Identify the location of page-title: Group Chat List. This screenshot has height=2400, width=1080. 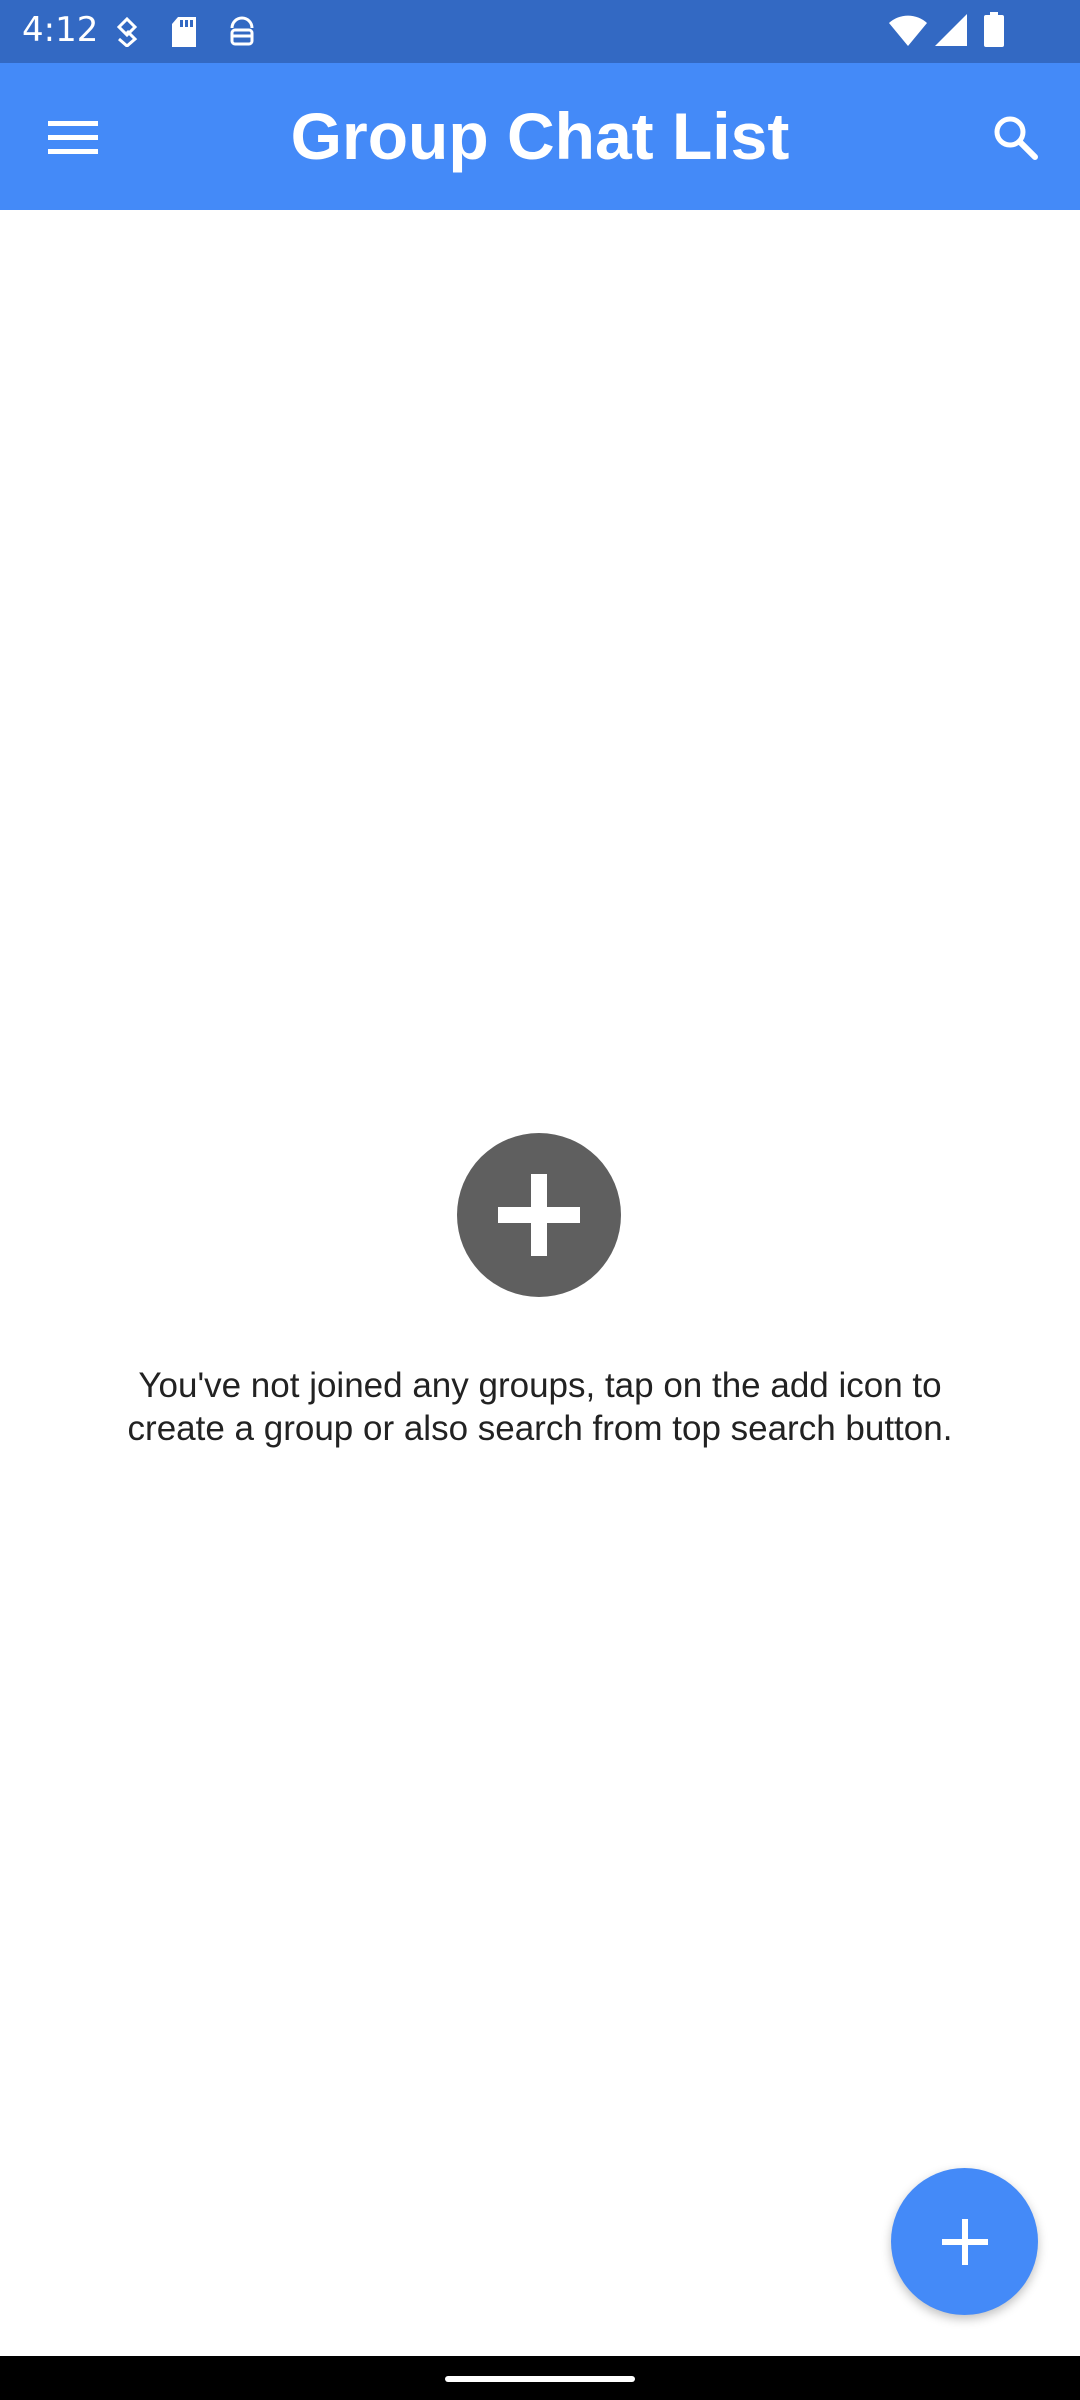
(540, 136).